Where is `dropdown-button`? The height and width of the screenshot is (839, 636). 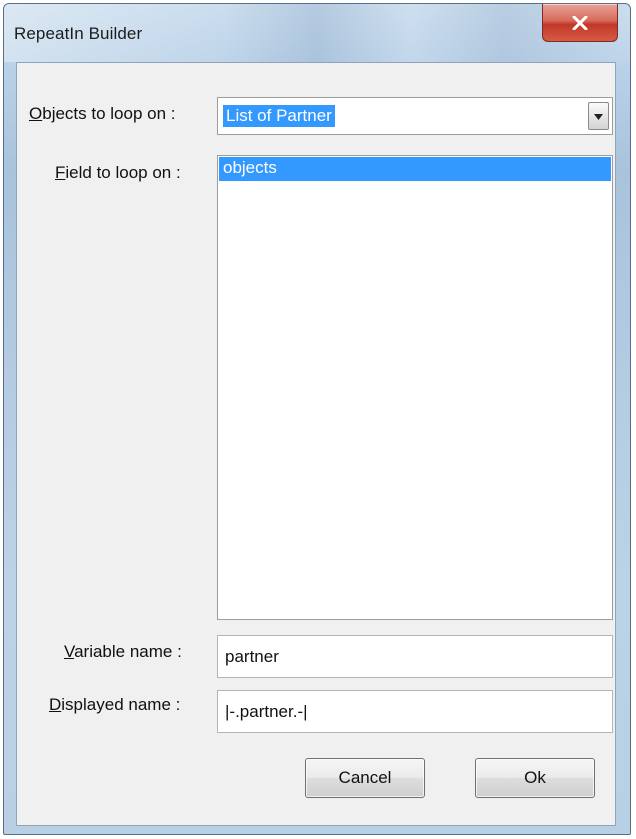
dropdown-button is located at coordinates (598, 116).